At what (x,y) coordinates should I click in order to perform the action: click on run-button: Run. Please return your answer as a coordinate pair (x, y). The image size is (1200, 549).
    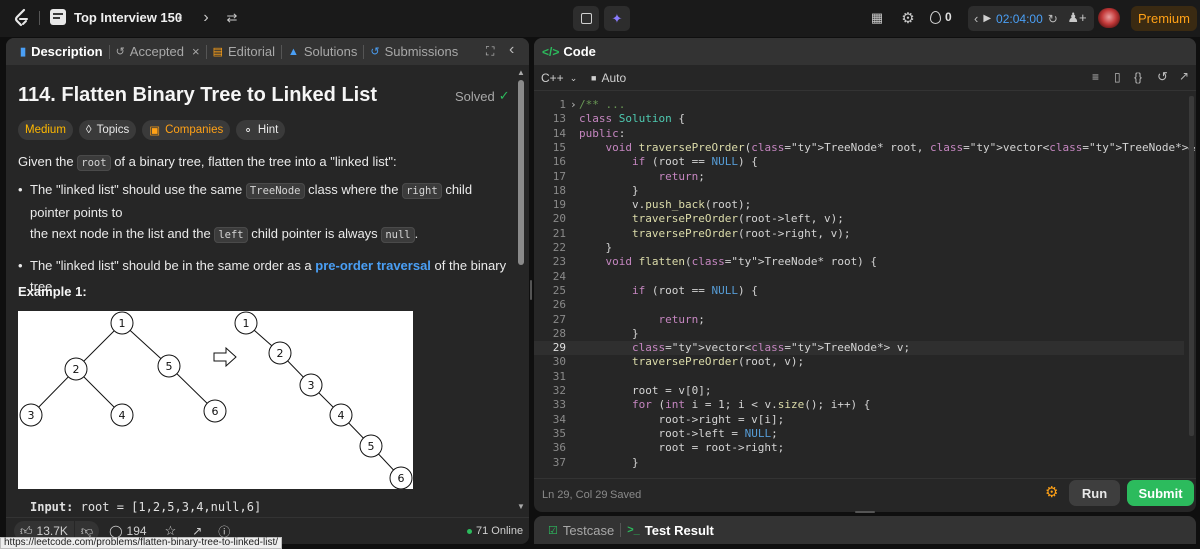
    Looking at the image, I should click on (1094, 493).